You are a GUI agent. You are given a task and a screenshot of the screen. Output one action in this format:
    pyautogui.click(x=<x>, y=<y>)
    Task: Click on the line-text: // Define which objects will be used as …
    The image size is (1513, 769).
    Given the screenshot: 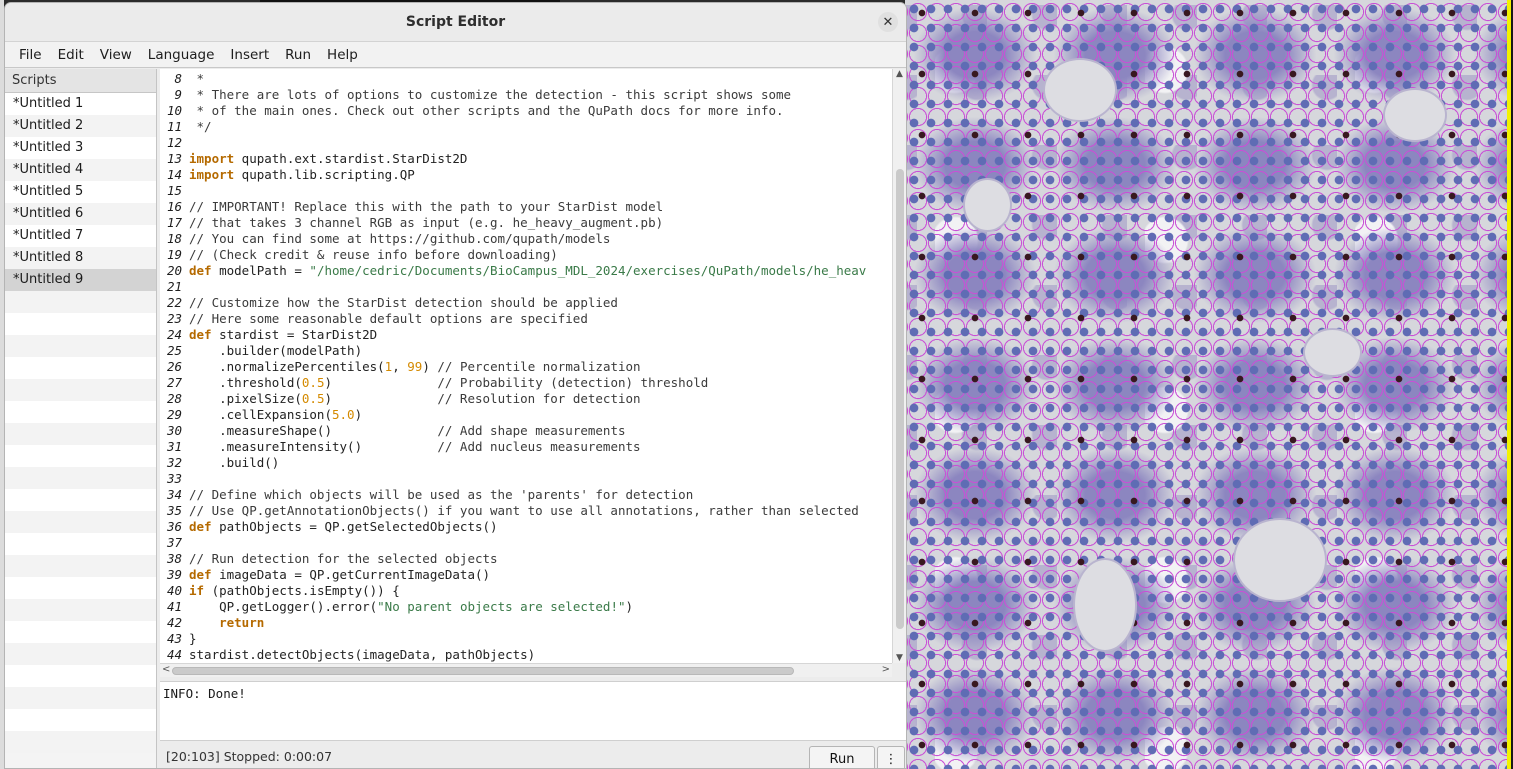 What is the action you would take?
    pyautogui.click(x=439, y=495)
    